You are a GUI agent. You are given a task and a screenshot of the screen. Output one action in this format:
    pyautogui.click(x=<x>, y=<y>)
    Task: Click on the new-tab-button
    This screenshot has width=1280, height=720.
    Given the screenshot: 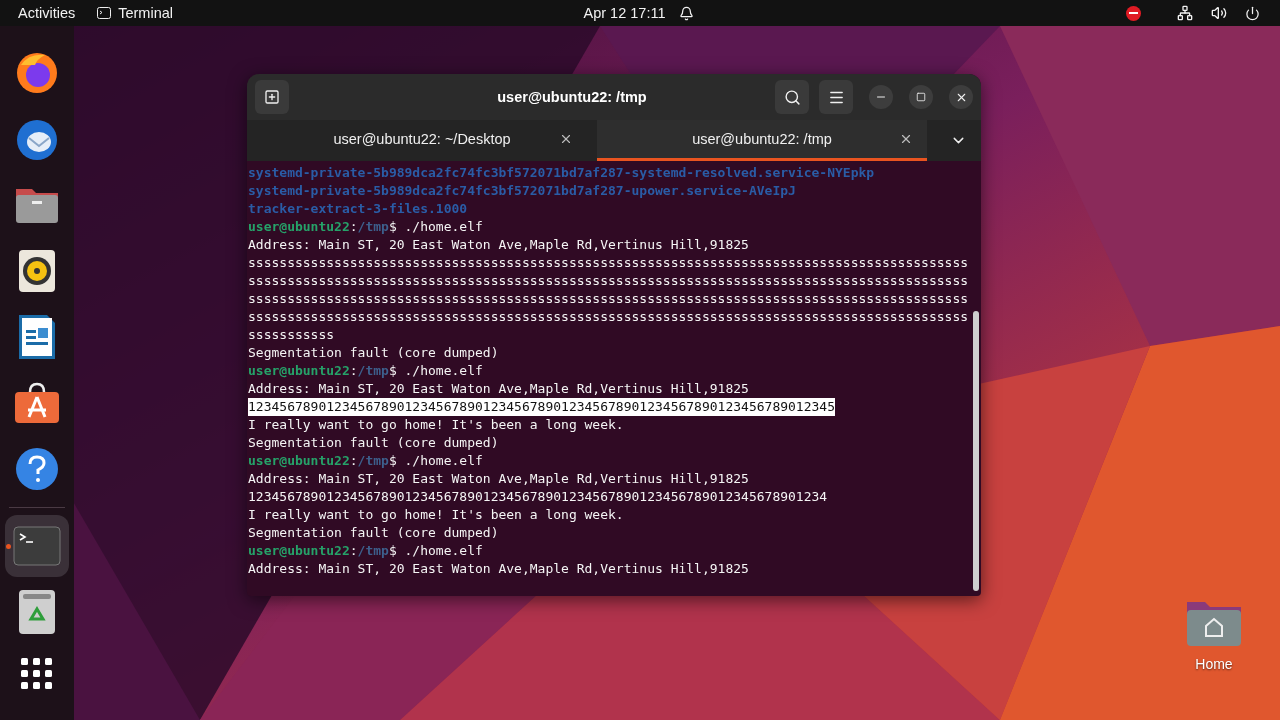 What is the action you would take?
    pyautogui.click(x=272, y=97)
    